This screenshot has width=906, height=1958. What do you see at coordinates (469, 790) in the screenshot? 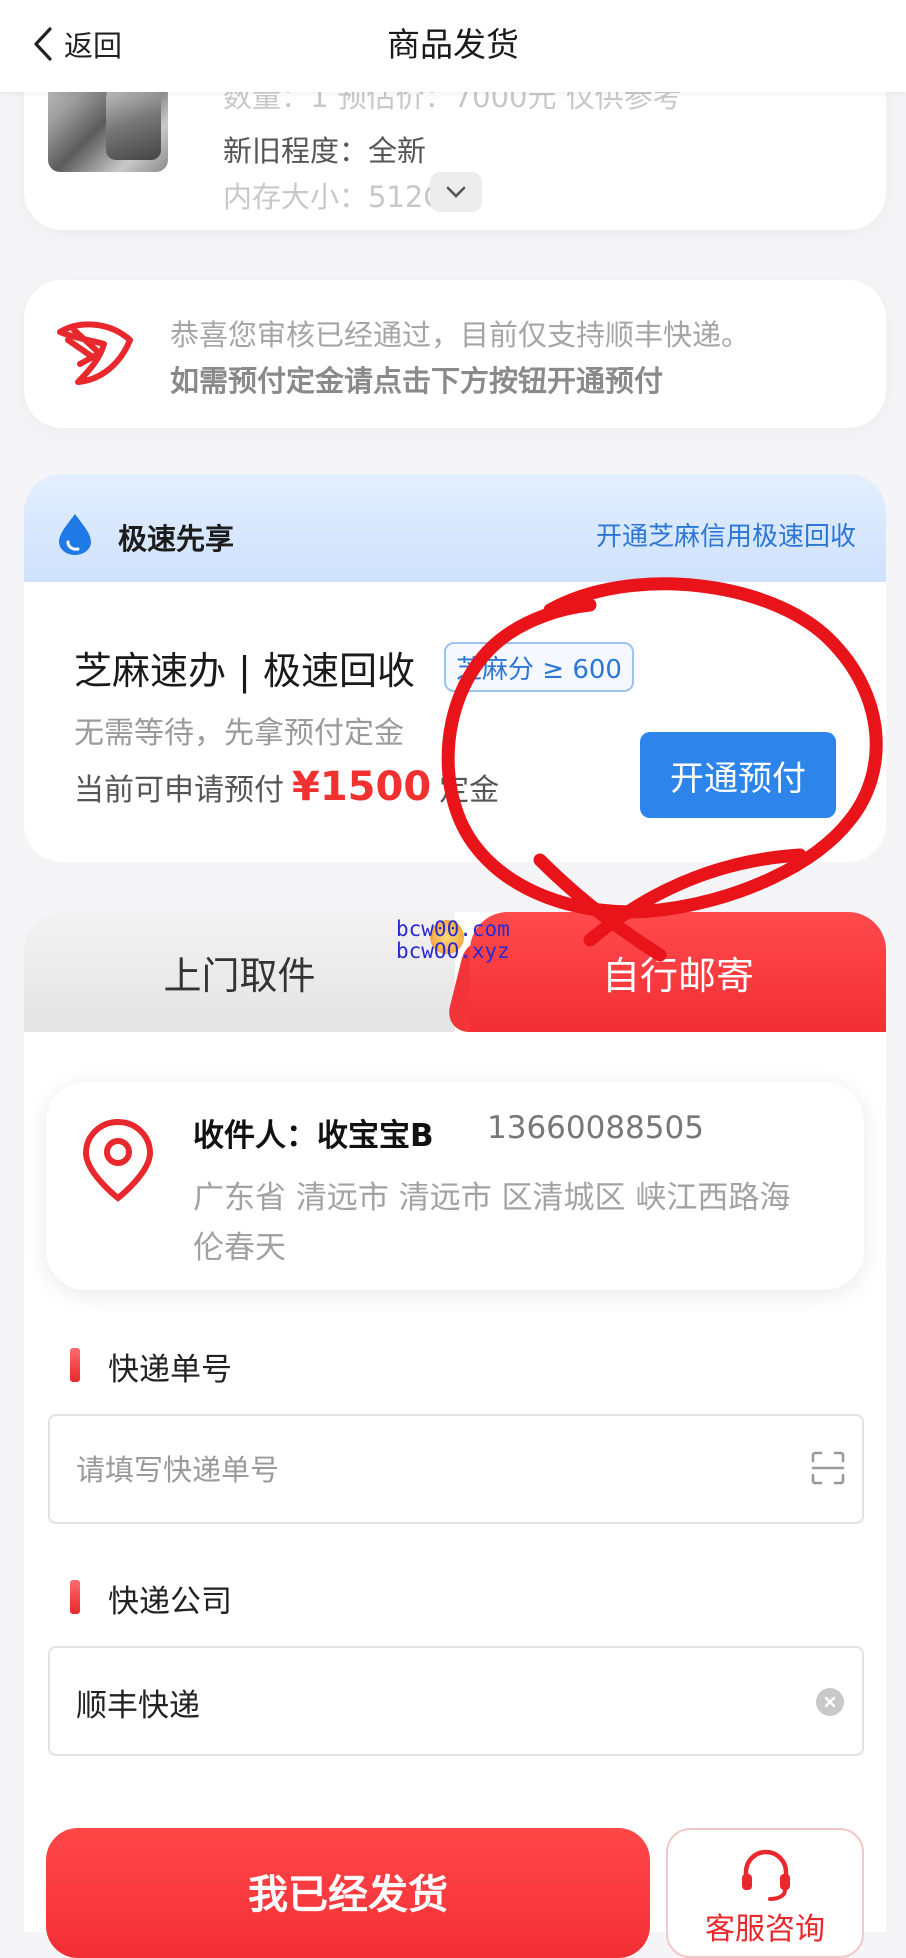
I see `prepay-suffix: 定金` at bounding box center [469, 790].